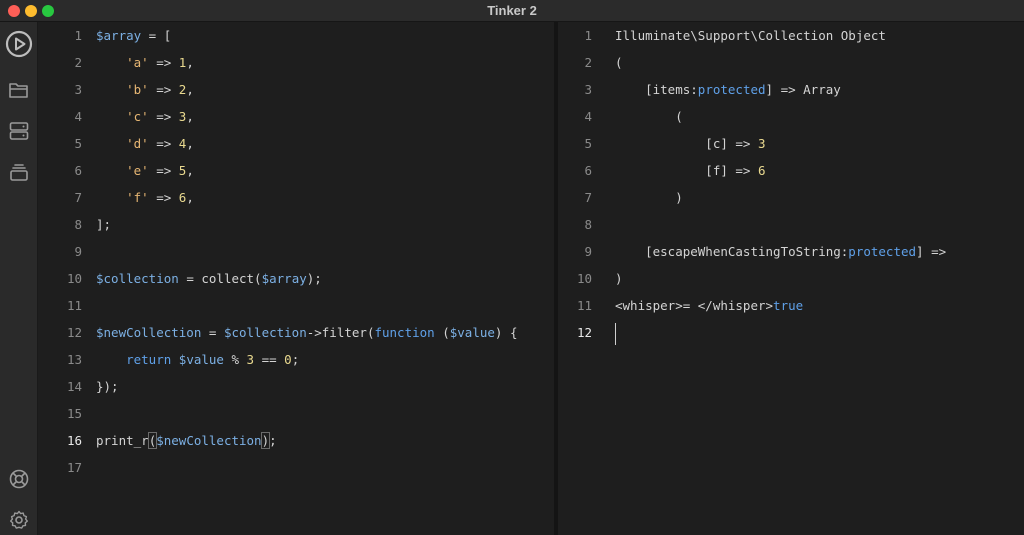 This screenshot has height=535, width=1024. I want to click on line-code: [f] => 6, so click(690, 170).